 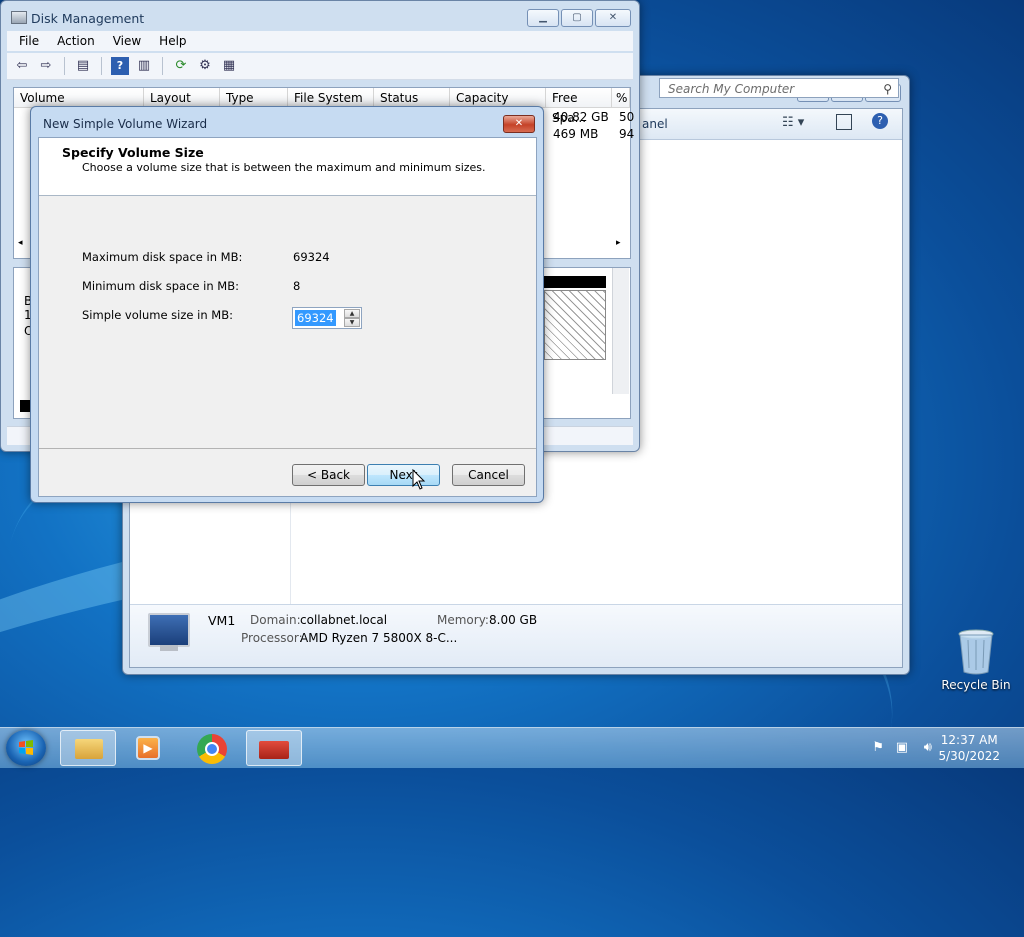 What do you see at coordinates (498, 98) in the screenshot?
I see `column-header-capacity: Capacity` at bounding box center [498, 98].